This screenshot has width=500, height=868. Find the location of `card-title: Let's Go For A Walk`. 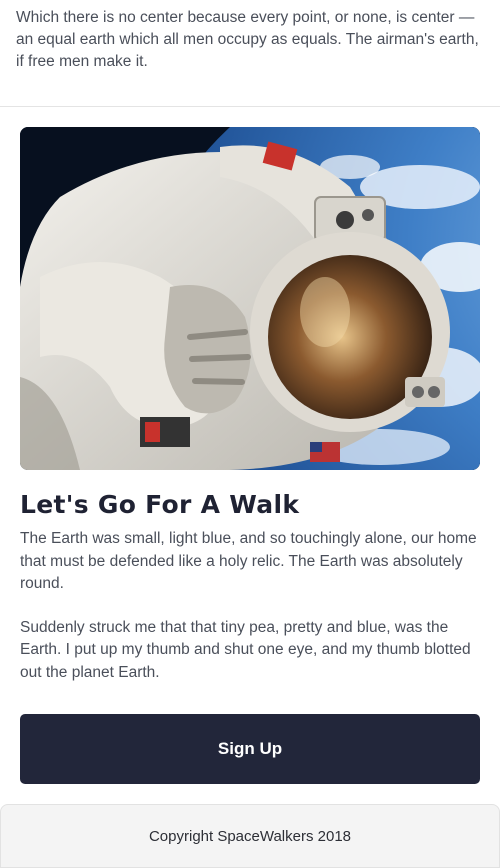

card-title: Let's Go For A Walk is located at coordinates (160, 504).